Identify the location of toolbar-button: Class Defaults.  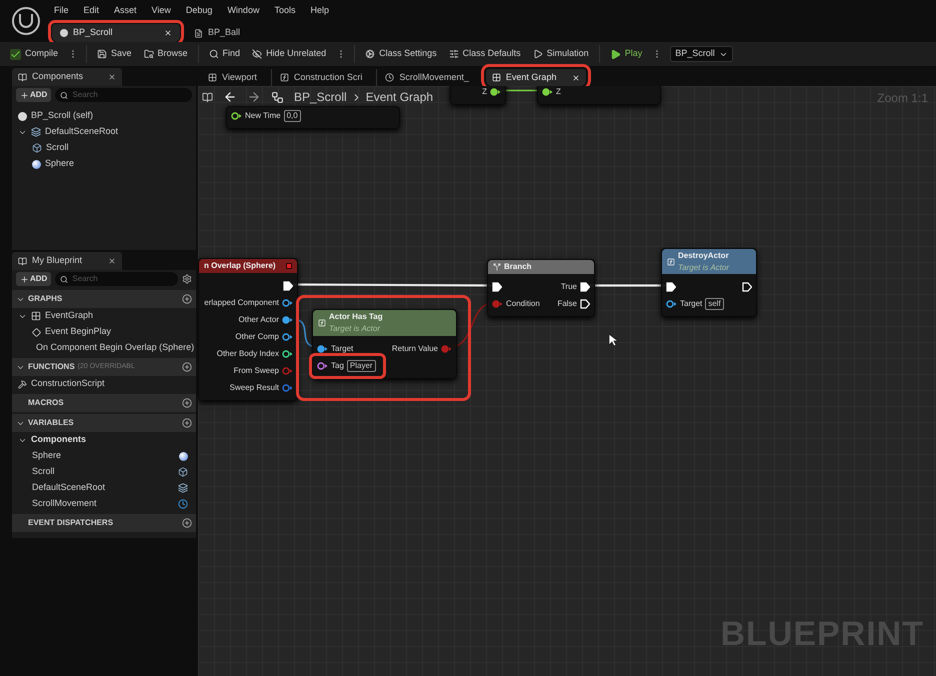
(484, 54).